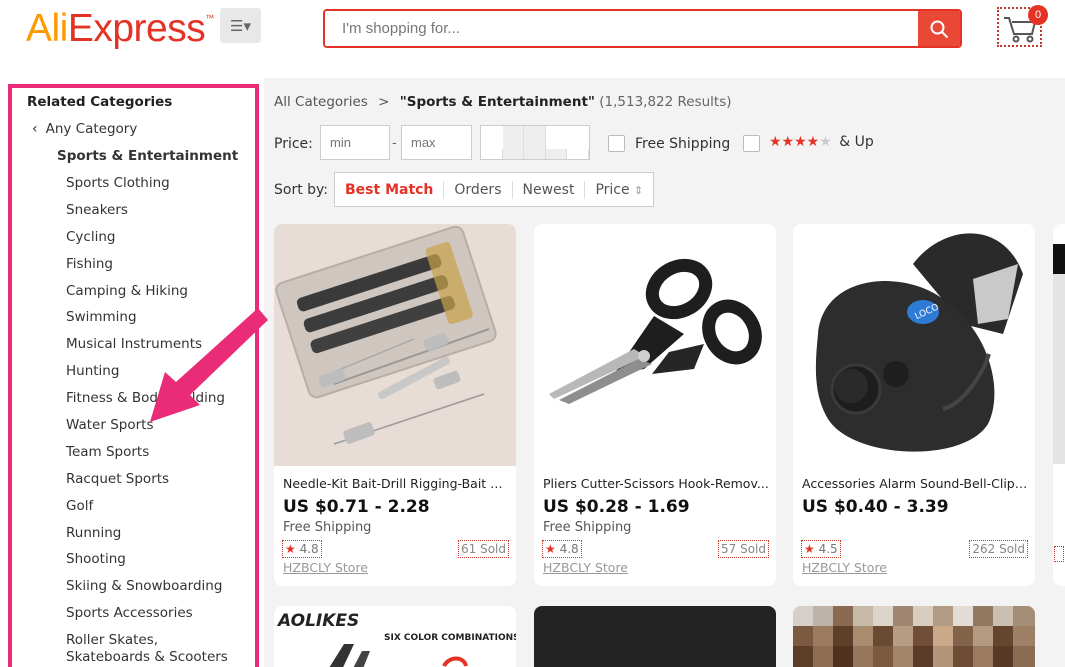 This screenshot has width=1065, height=667. Describe the element at coordinates (161, 484) in the screenshot. I see `sidebar-item-racquet-sports: Racquet Sports` at that location.